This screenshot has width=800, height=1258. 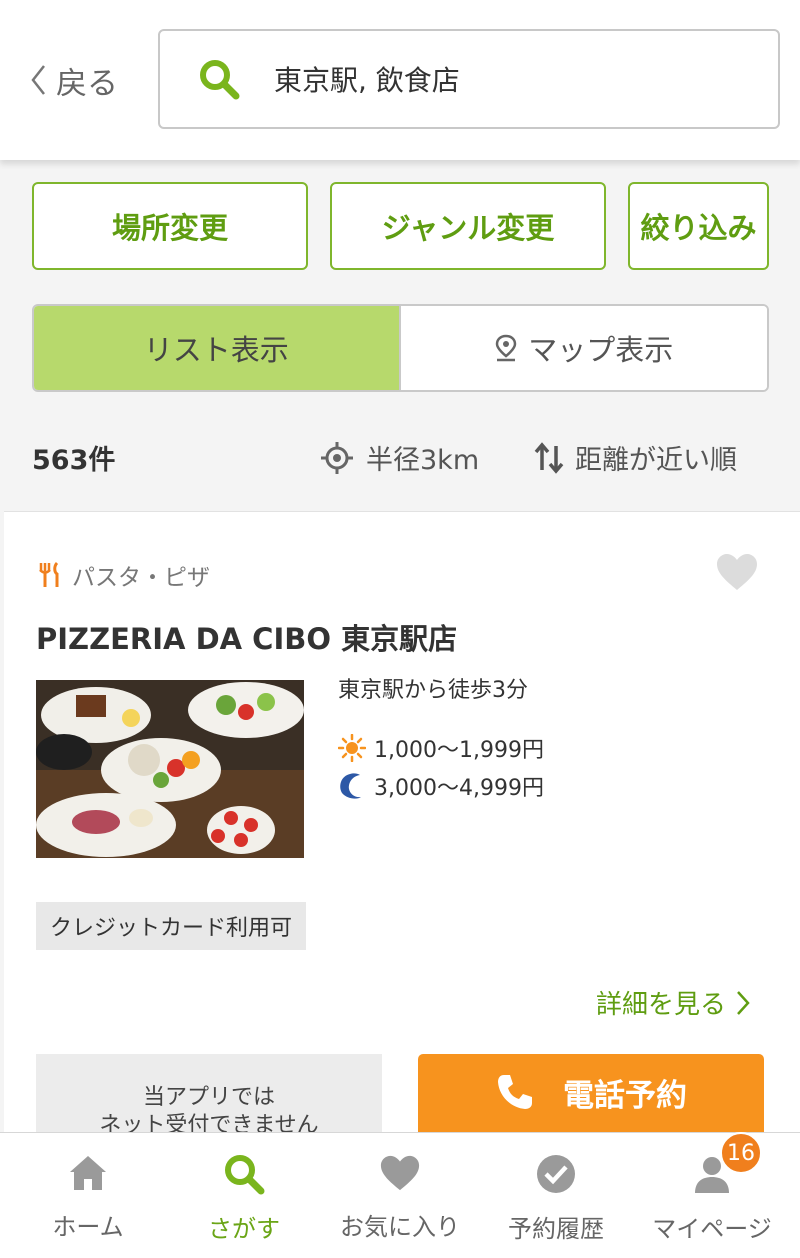 I want to click on notification-badge: 16, so click(x=741, y=1153).